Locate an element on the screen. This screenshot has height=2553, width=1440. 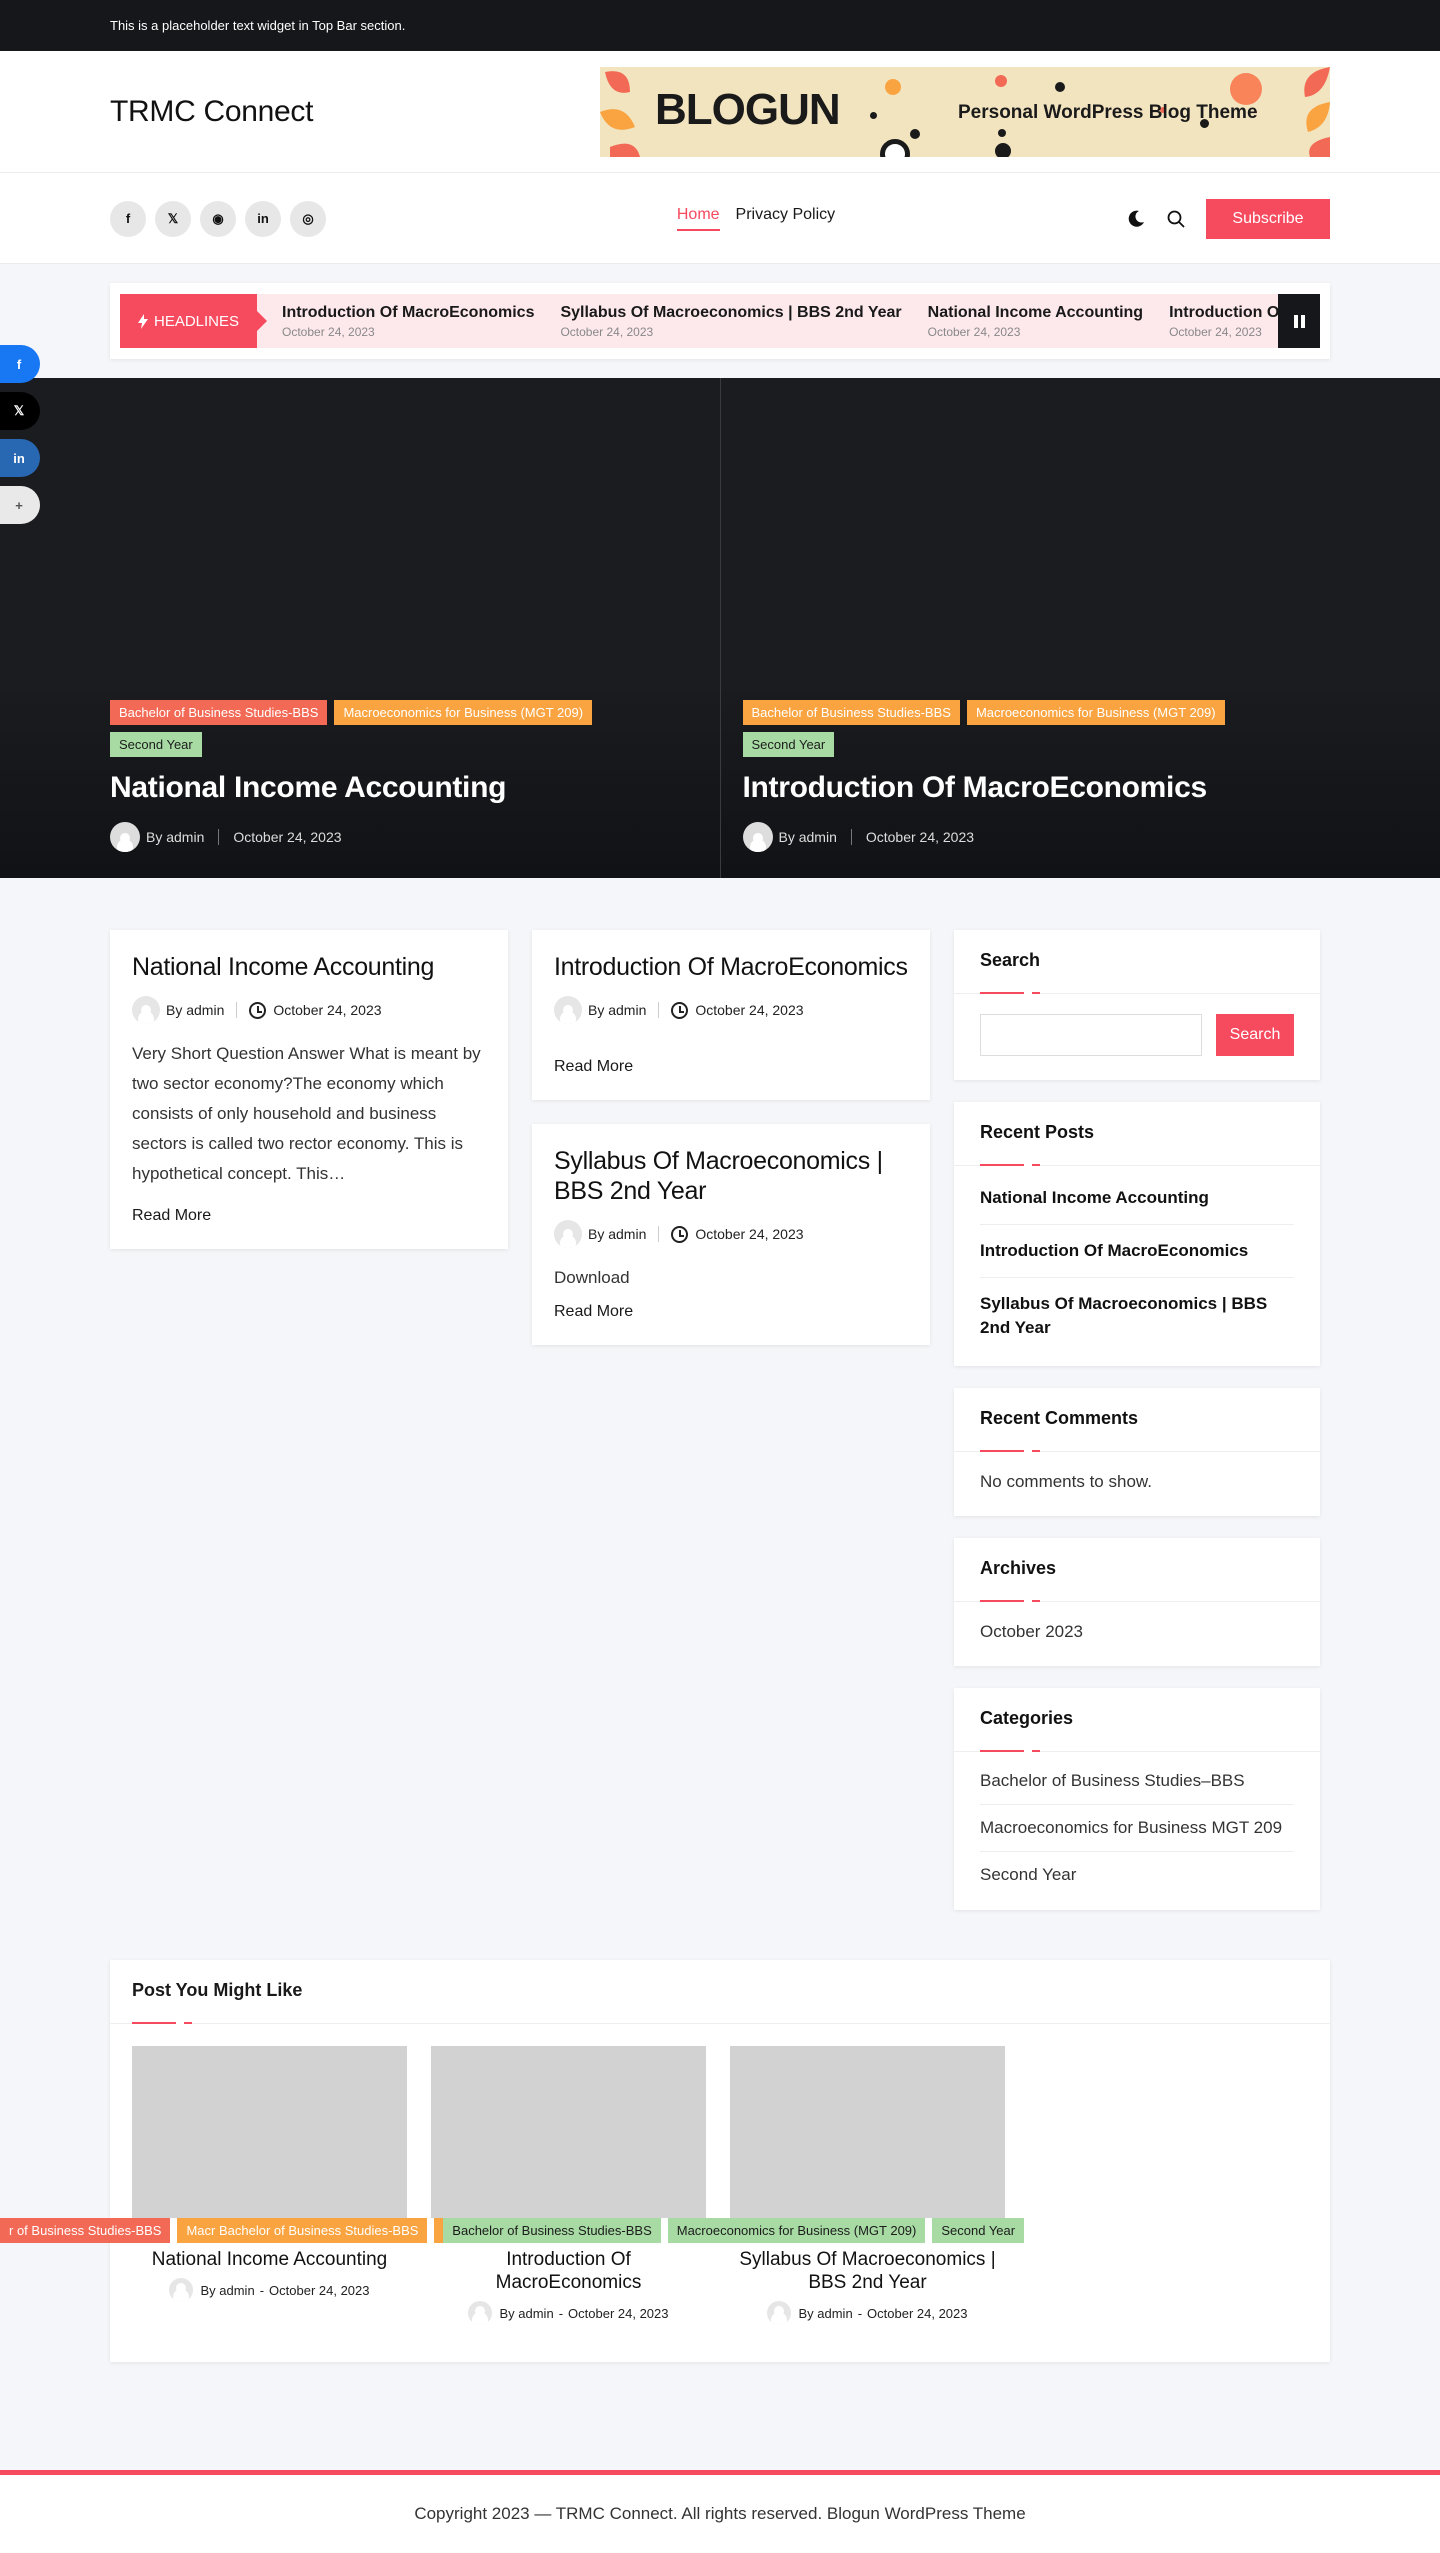
menu-item-privacy-policy: Privacy Policy is located at coordinates (786, 218).